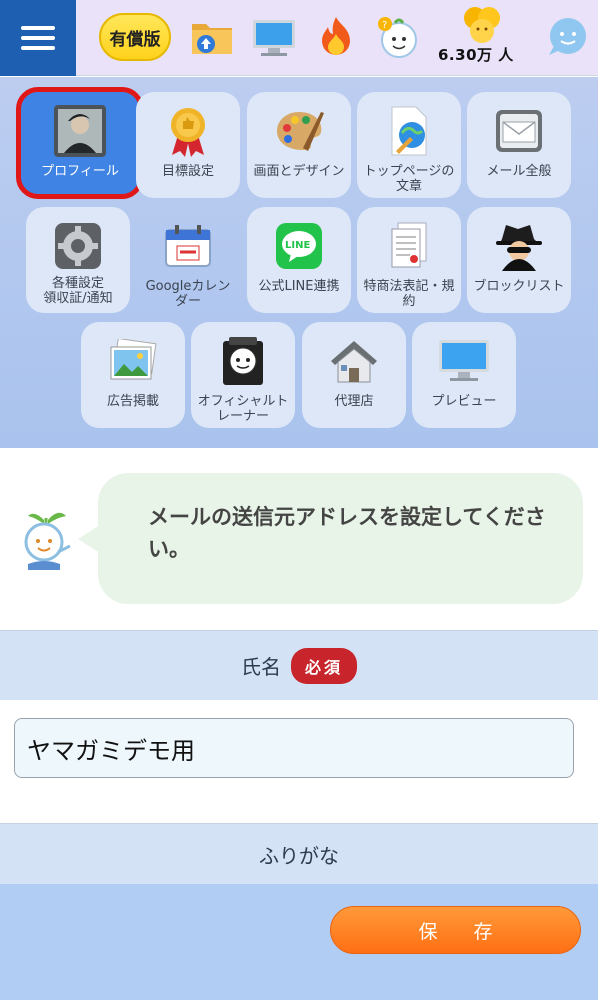 The image size is (598, 1000). Describe the element at coordinates (212, 37) in the screenshot. I see `upload-folder-icon` at that location.